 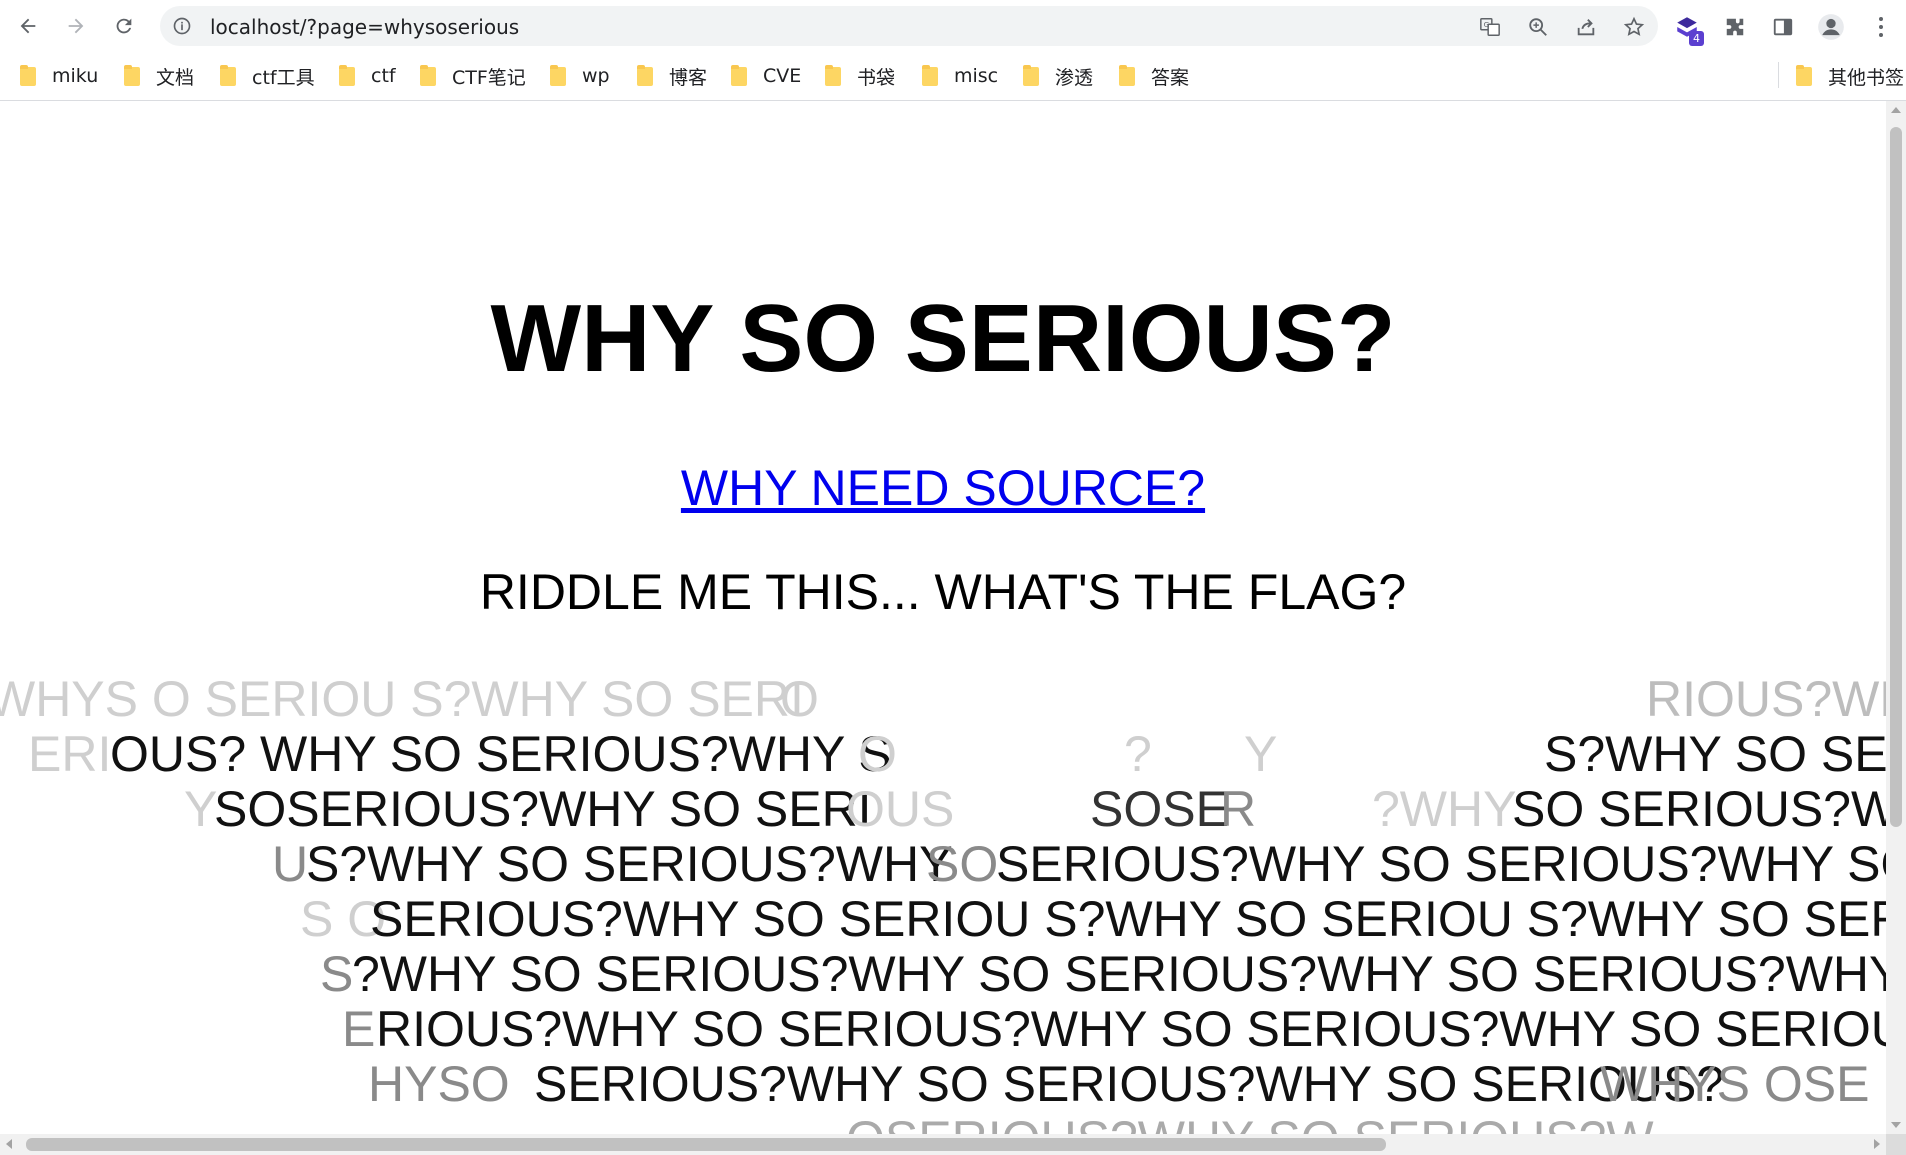 I want to click on wall-line-2e: Y, so click(x=1261, y=754).